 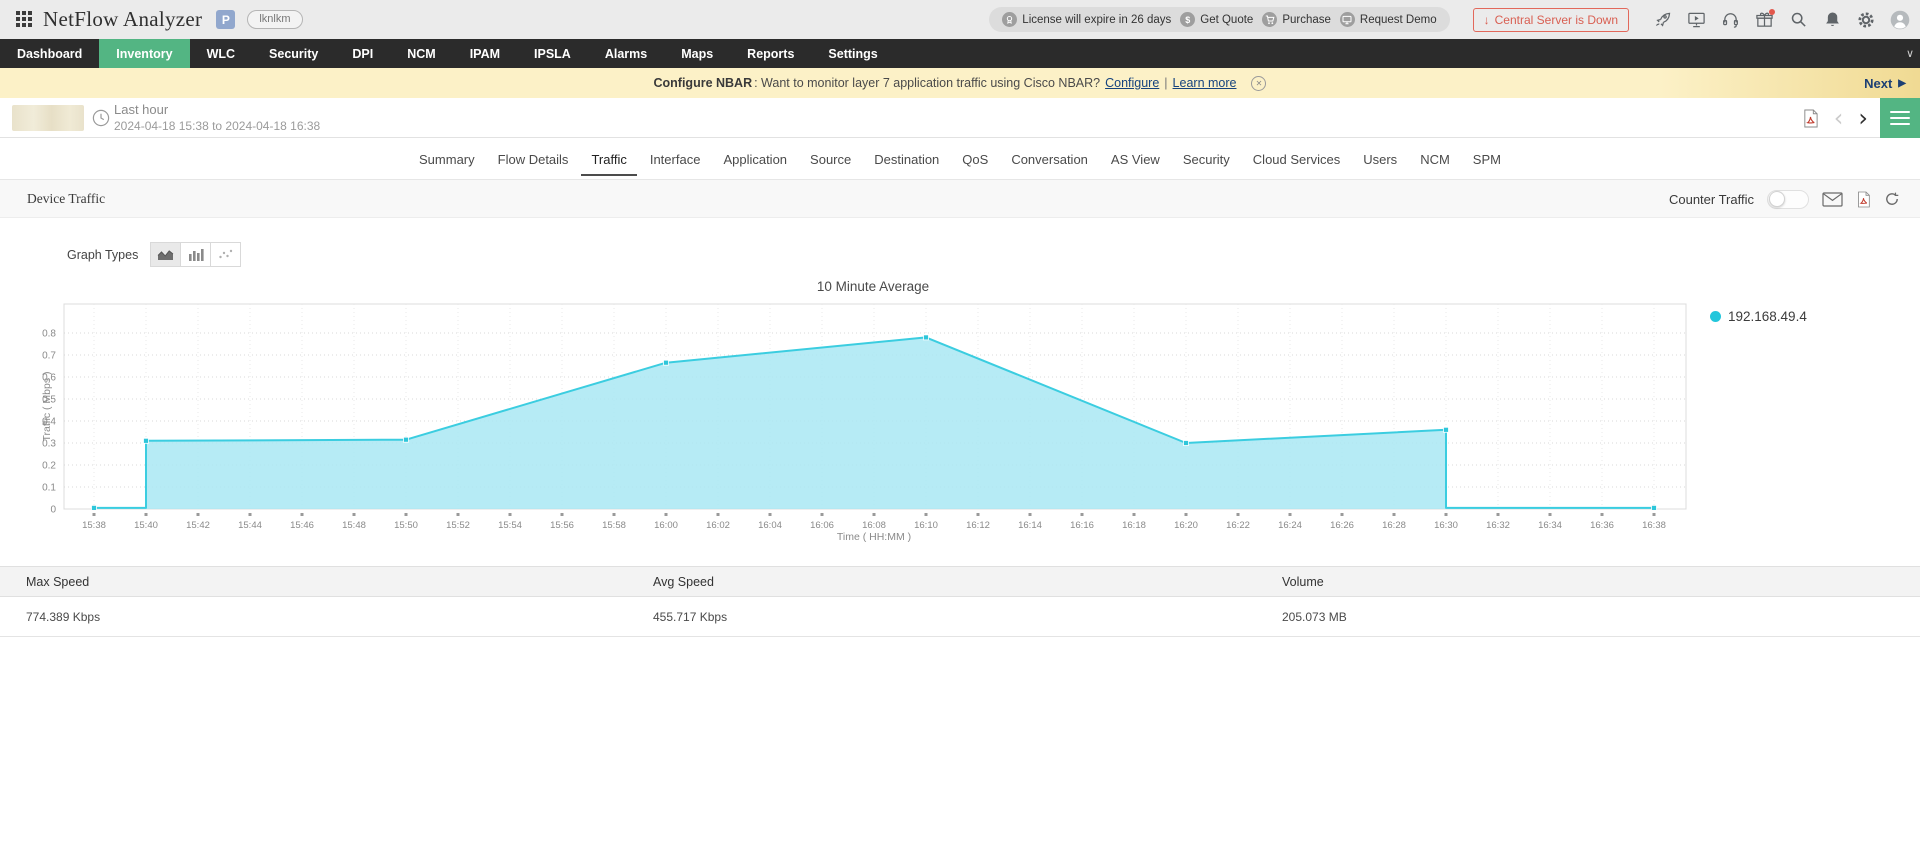 I want to click on request-demo-item: Request Demo, so click(x=1388, y=19).